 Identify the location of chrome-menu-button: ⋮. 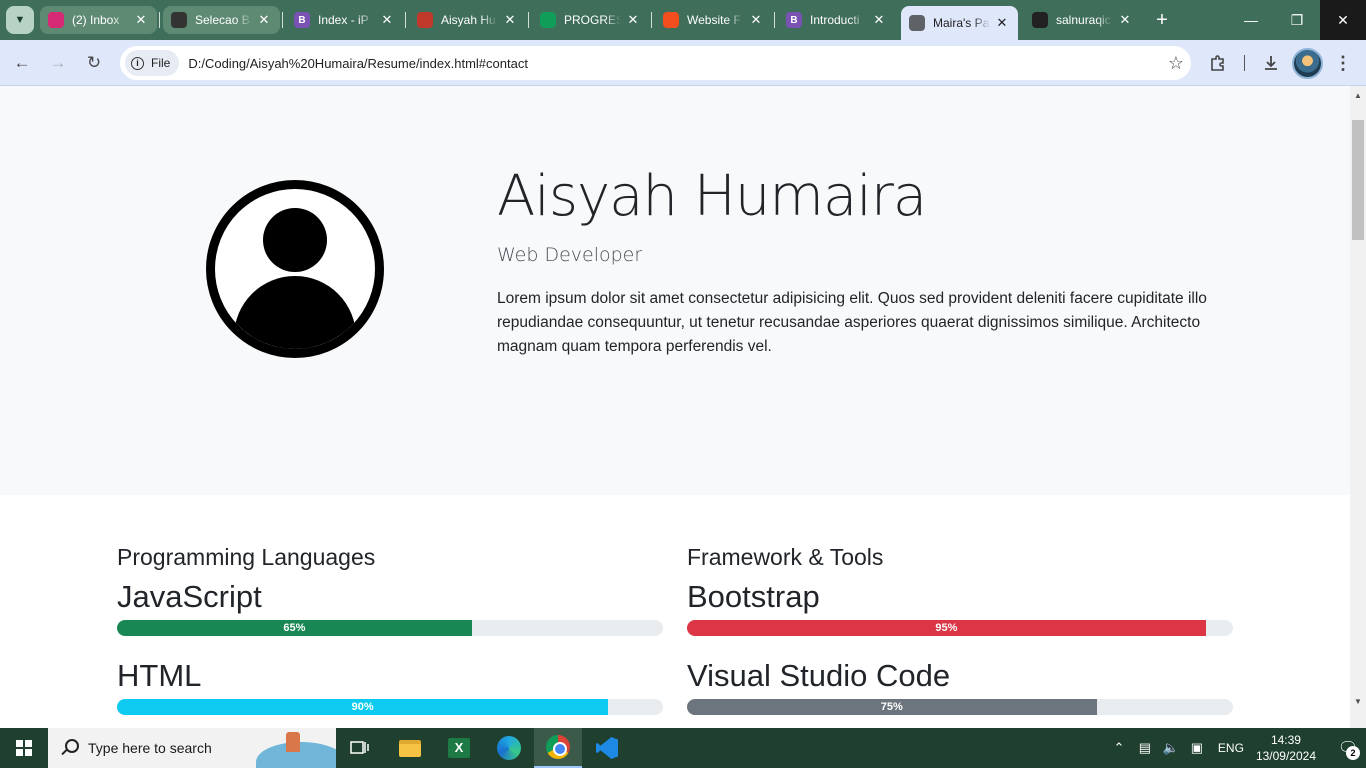
(1343, 63).